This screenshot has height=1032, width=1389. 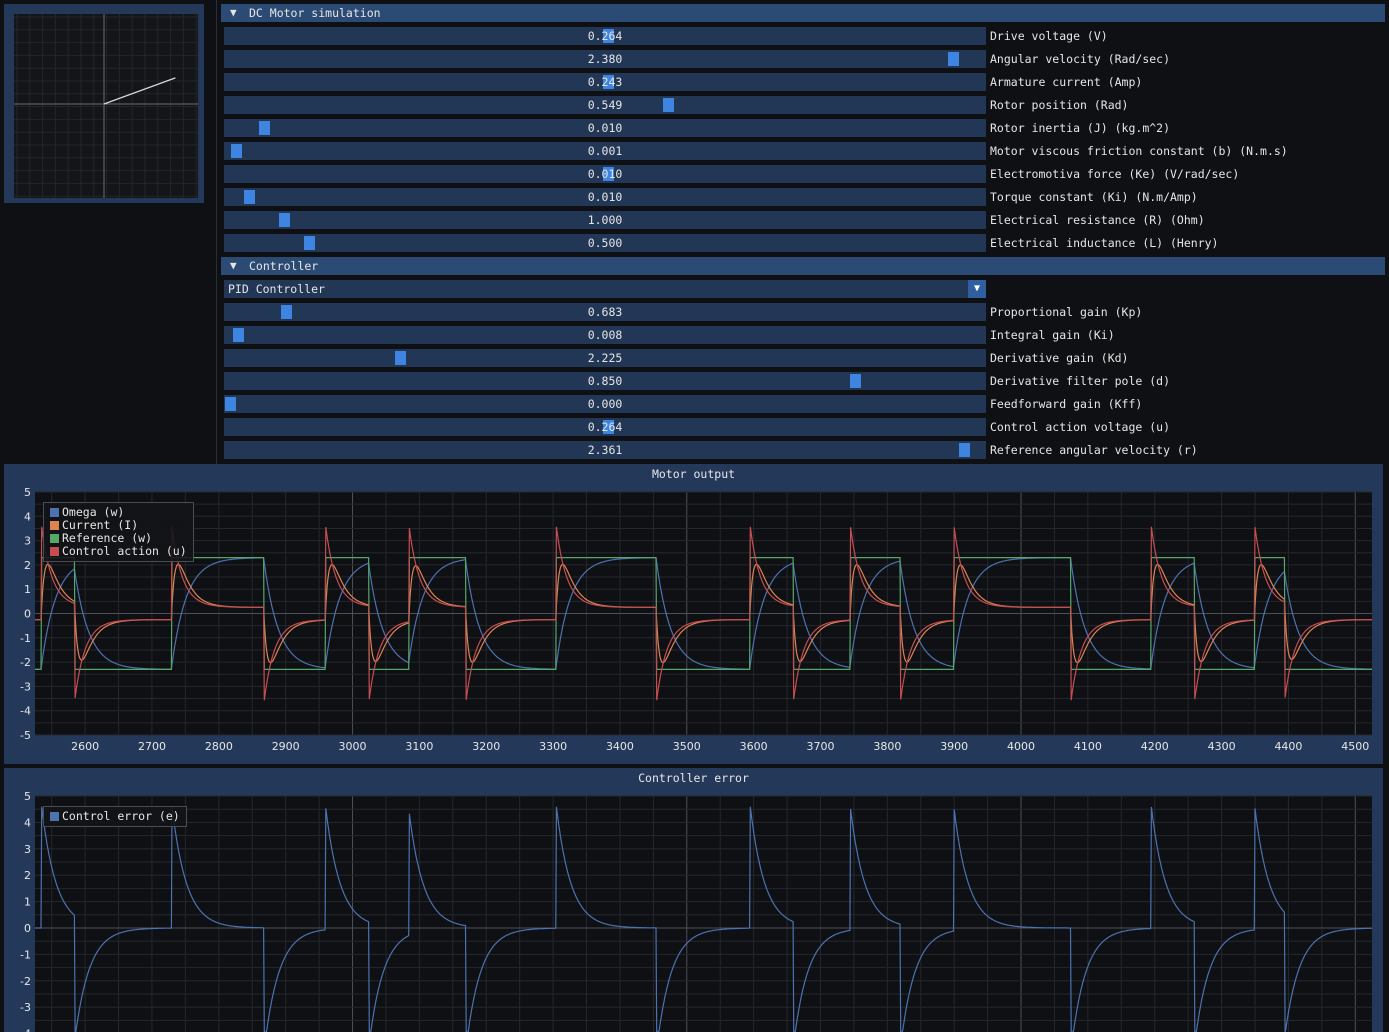 I want to click on motor-param-row: 2.380 Angular velocity (Rad/sec), so click(x=804, y=59).